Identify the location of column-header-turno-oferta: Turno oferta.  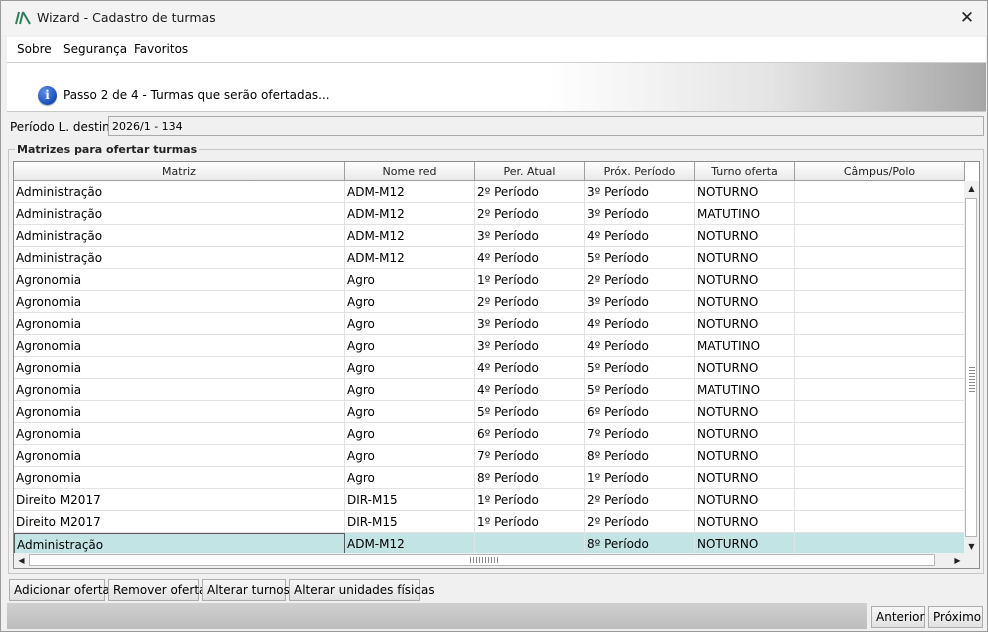
(745, 171).